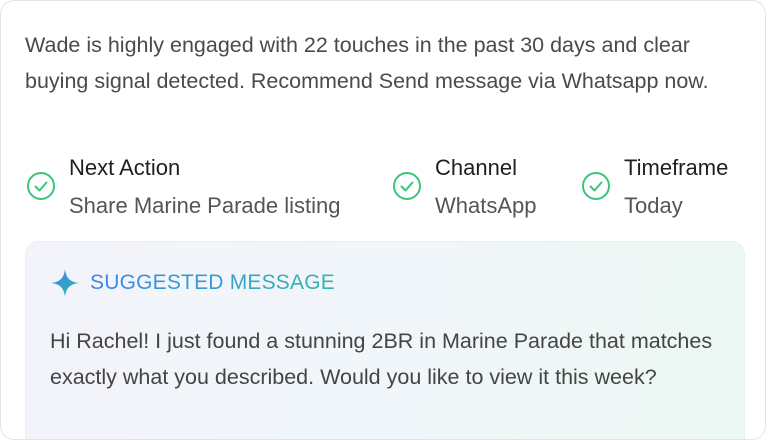  I want to click on channel-label: Channel, so click(476, 167).